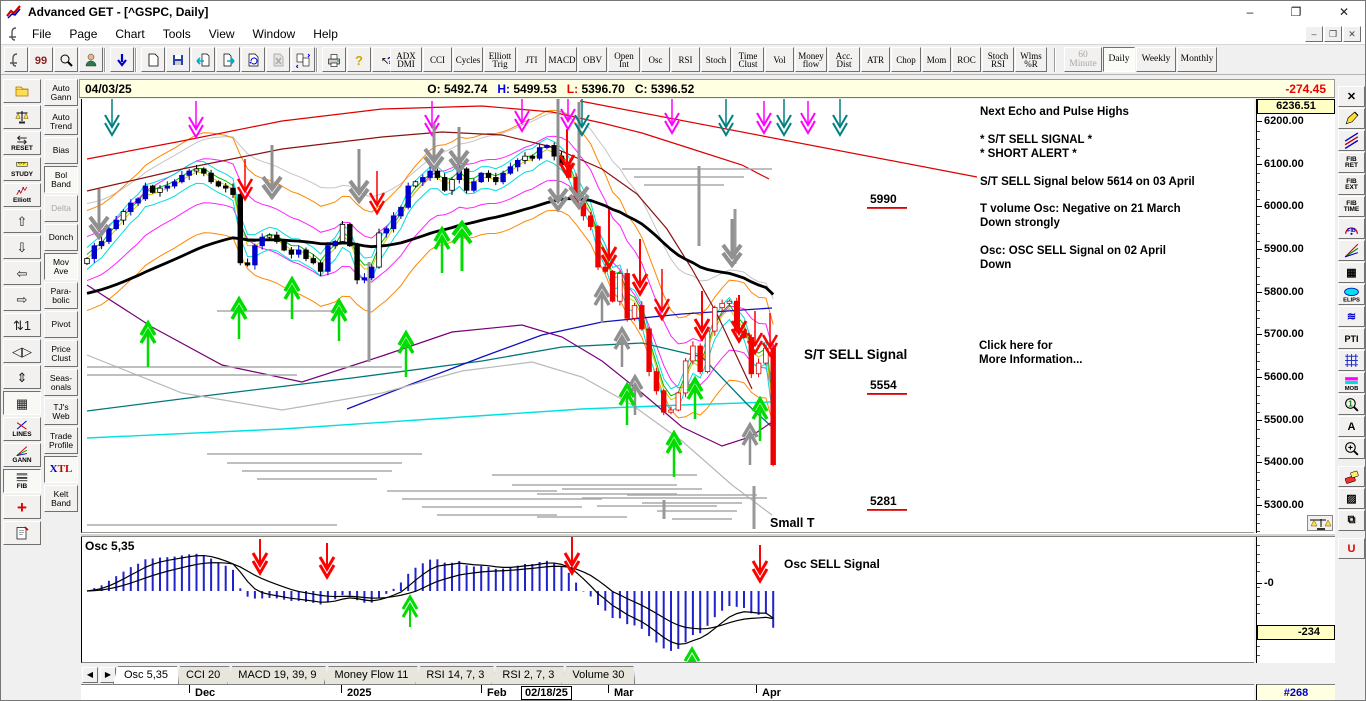 The height and width of the screenshot is (701, 1366). What do you see at coordinates (372, 675) in the screenshot?
I see `tab-money-flow-11: Money Flow 11` at bounding box center [372, 675].